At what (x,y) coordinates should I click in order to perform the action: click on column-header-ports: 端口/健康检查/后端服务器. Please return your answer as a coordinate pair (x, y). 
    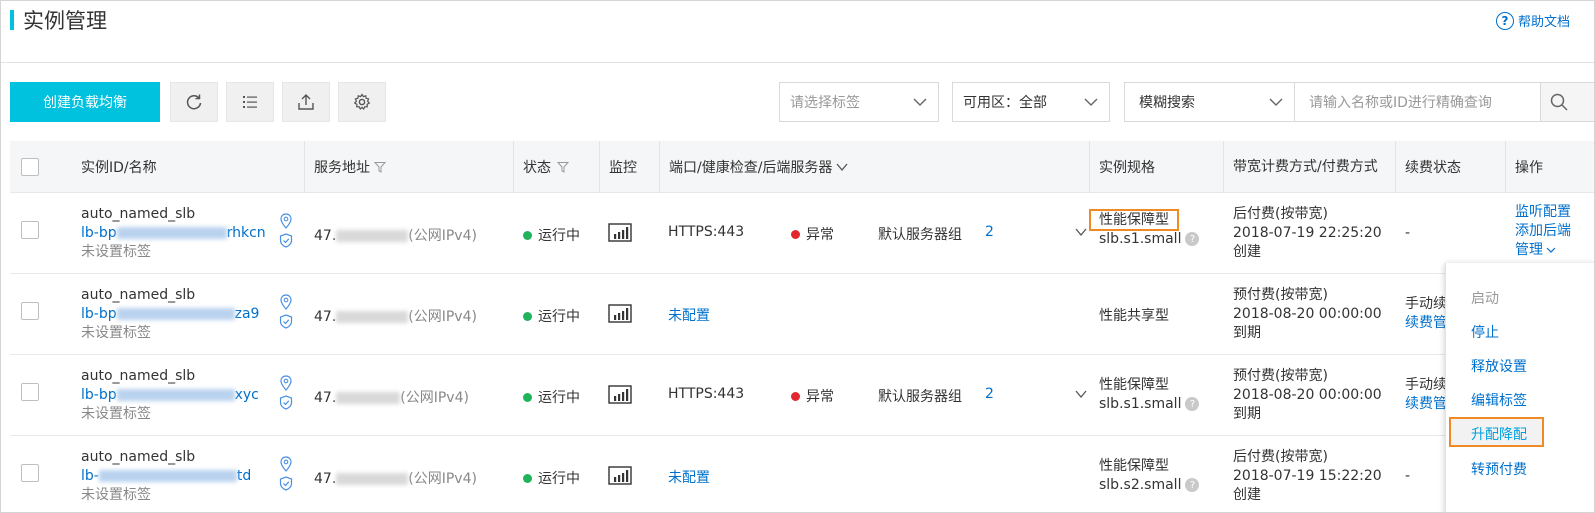
    Looking at the image, I should click on (759, 167).